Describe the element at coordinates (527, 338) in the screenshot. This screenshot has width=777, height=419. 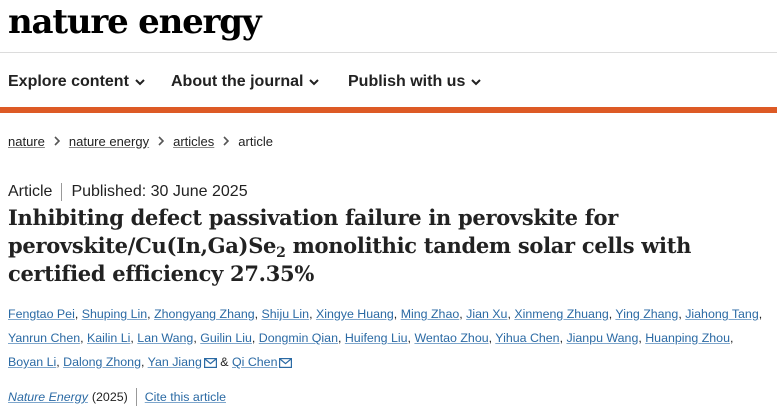
I see `author-link: Yihua Chen` at that location.